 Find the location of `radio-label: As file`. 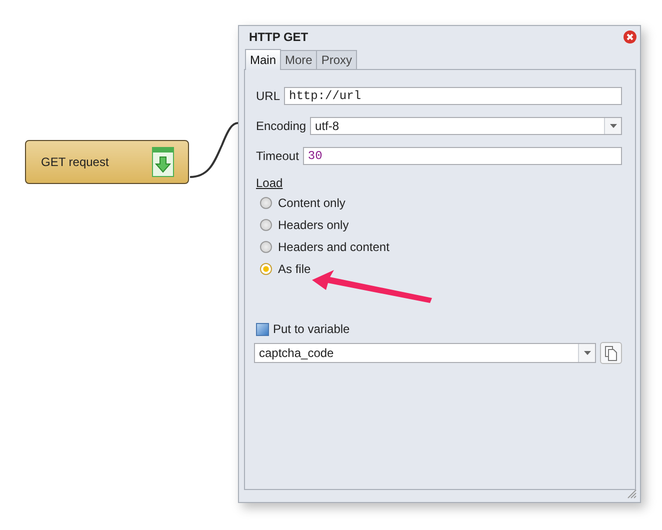

radio-label: As file is located at coordinates (294, 269).